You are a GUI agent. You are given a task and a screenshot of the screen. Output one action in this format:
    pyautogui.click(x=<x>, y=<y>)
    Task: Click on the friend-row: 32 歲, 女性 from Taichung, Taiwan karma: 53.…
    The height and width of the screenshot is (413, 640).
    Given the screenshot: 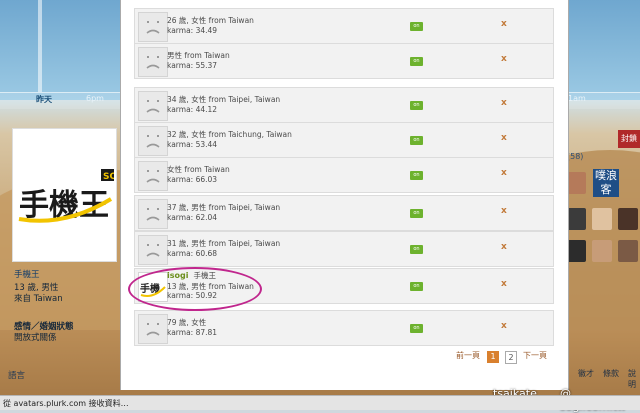 What is the action you would take?
    pyautogui.click(x=344, y=140)
    